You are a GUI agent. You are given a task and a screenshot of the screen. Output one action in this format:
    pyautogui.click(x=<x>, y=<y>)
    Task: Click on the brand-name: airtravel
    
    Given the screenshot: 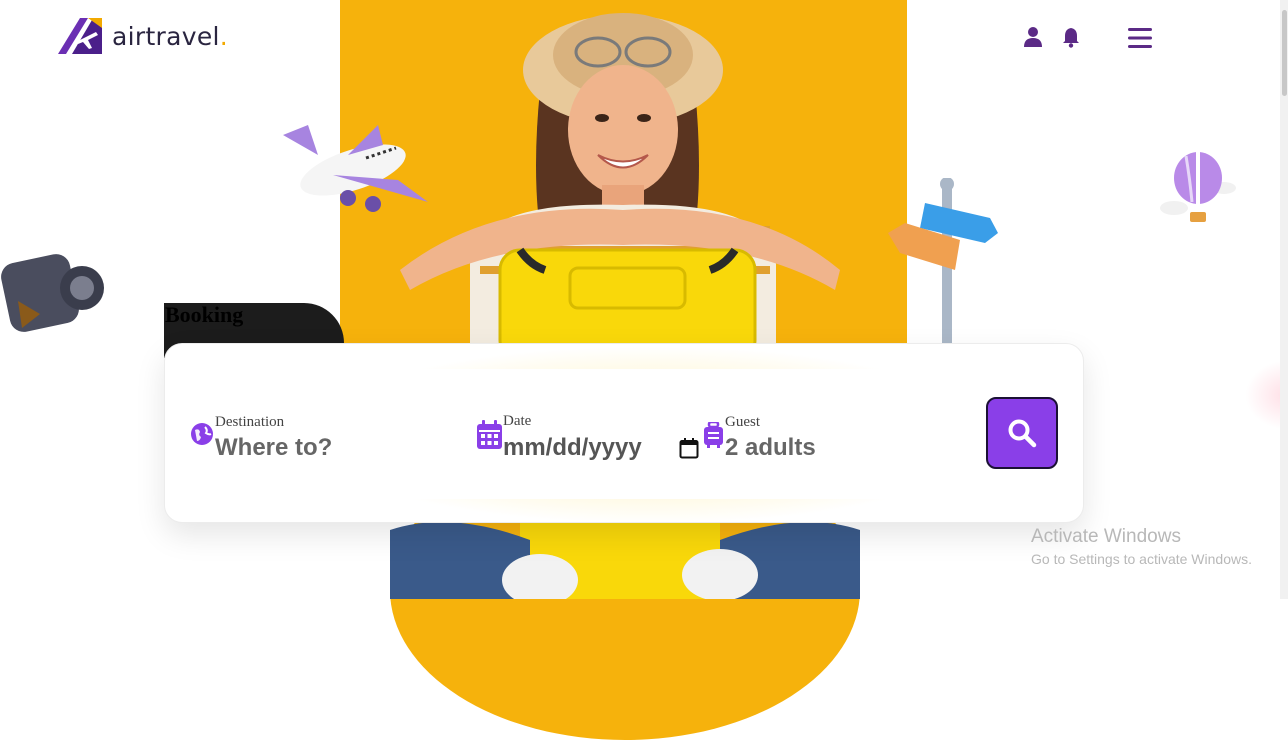 What is the action you would take?
    pyautogui.click(x=166, y=36)
    